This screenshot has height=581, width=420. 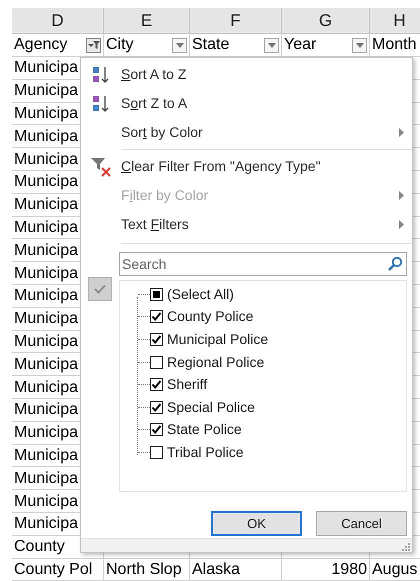 I want to click on table-cell-text: Augus, so click(x=394, y=570).